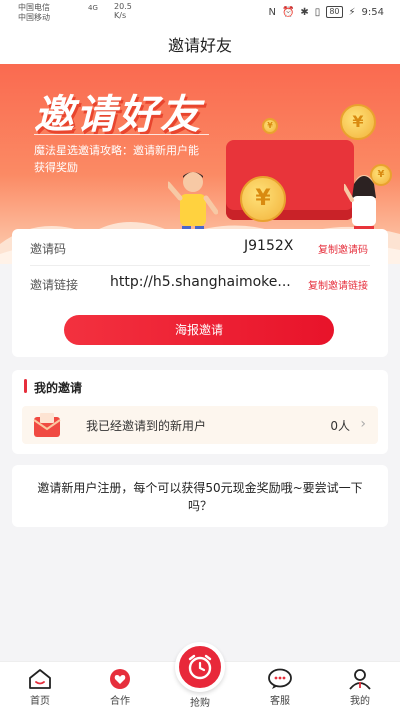 This screenshot has width=400, height=711. I want to click on tab-flash-sale-label: 抢购, so click(200, 703).